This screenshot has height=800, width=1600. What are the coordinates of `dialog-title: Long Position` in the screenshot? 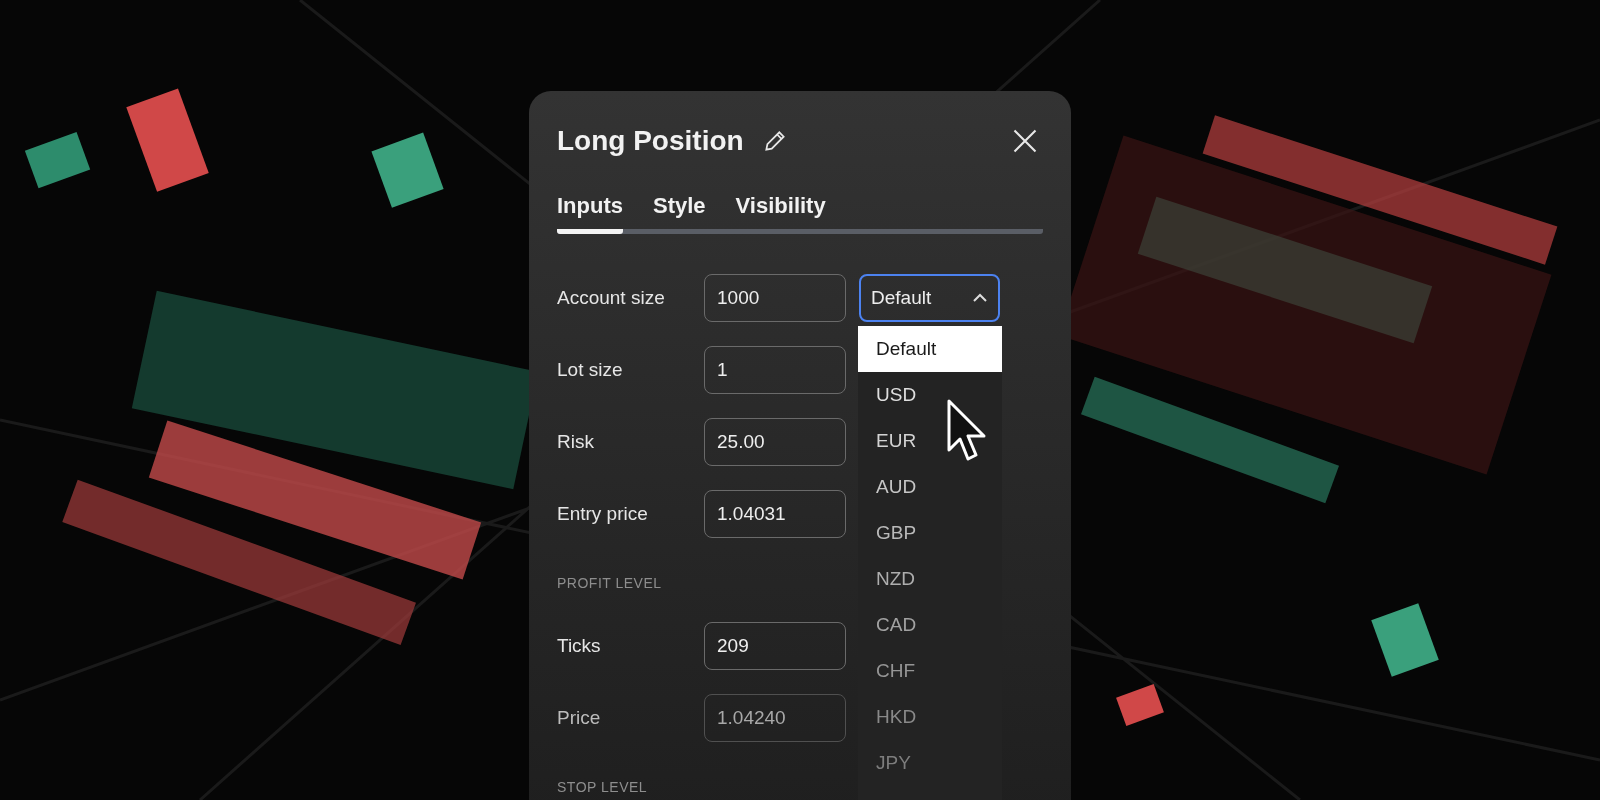 It's located at (650, 141).